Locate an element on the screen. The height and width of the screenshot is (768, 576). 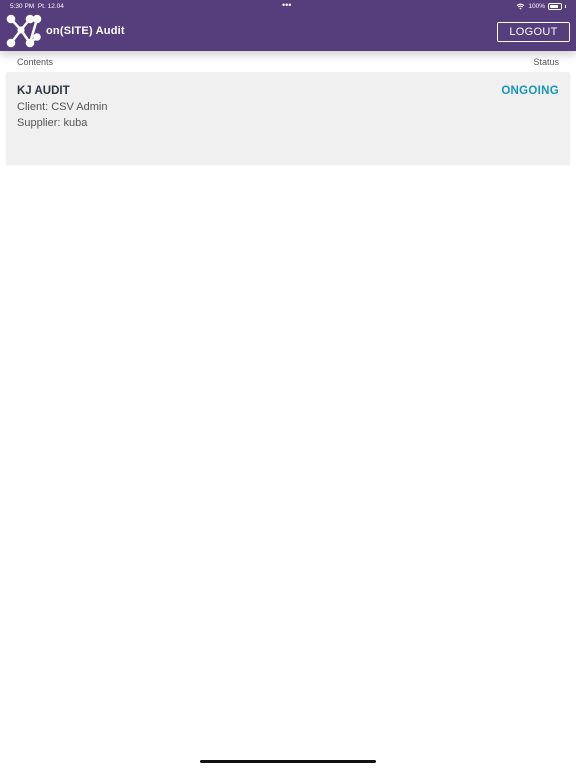
status-right: 100% is located at coordinates (541, 6).